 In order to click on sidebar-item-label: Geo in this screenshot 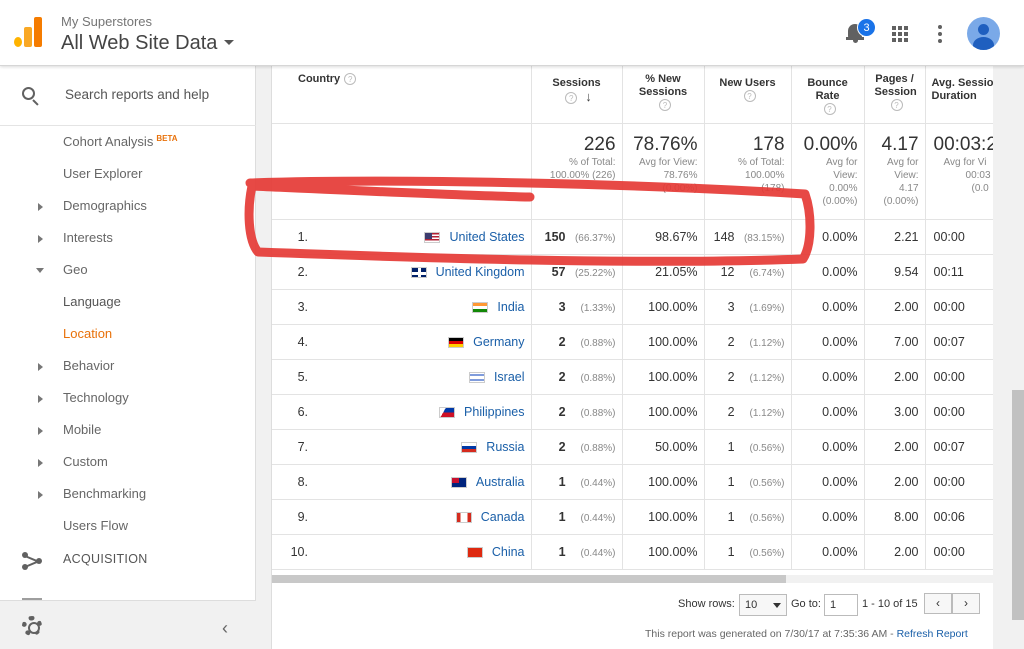, I will do `click(75, 269)`.